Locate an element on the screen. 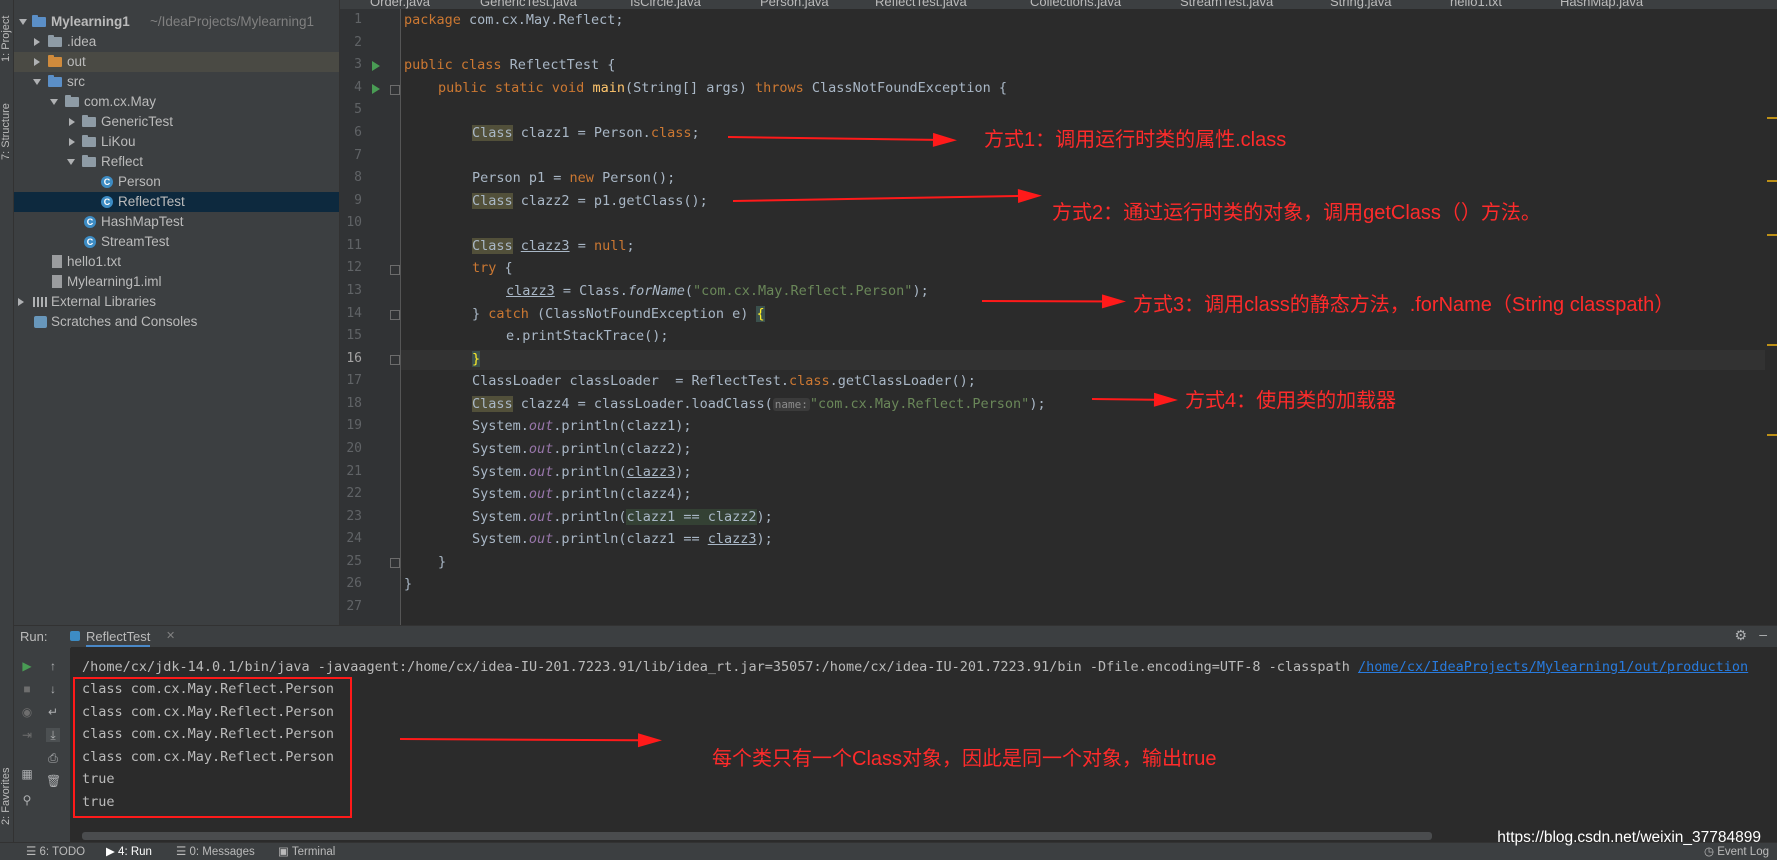  code-line-9: Class clazz2 = p1.getClass(); is located at coordinates (590, 201).